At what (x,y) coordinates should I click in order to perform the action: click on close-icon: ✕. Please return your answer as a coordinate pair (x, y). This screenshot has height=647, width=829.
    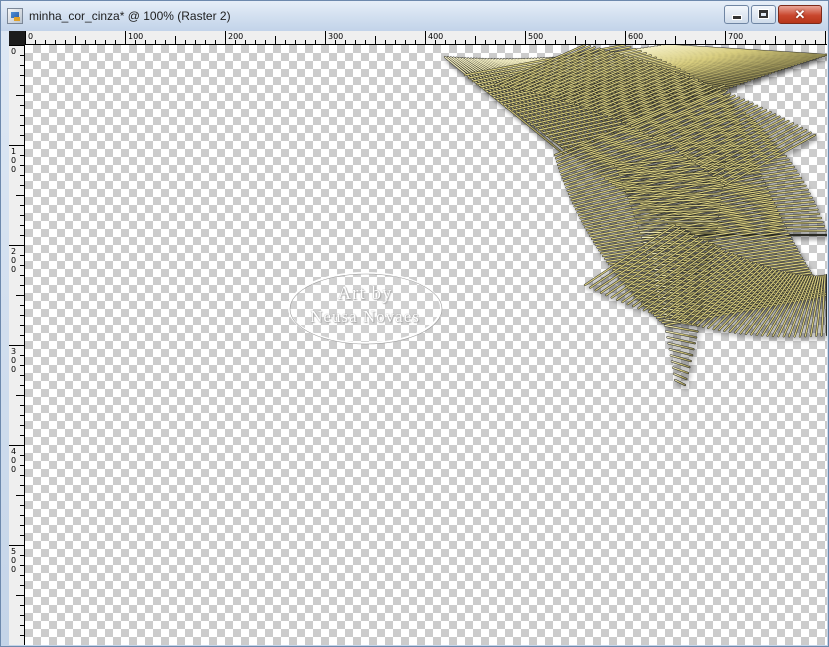
    Looking at the image, I should click on (800, 14).